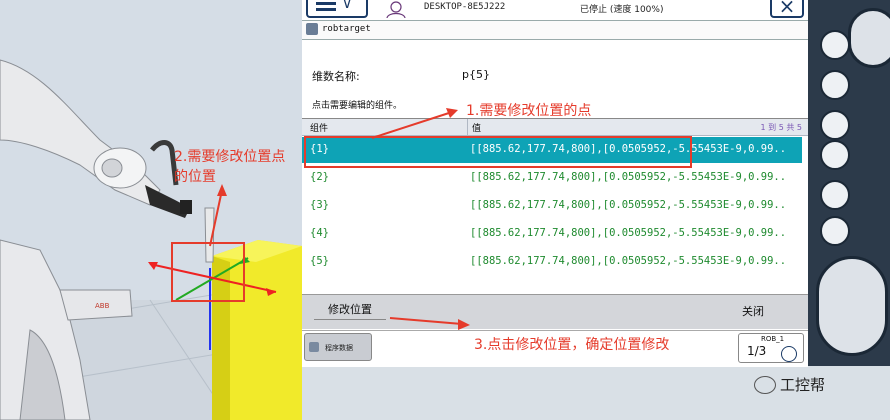  Describe the element at coordinates (195, 177) in the screenshot. I see `annotation-step-2b: 的位置` at that location.